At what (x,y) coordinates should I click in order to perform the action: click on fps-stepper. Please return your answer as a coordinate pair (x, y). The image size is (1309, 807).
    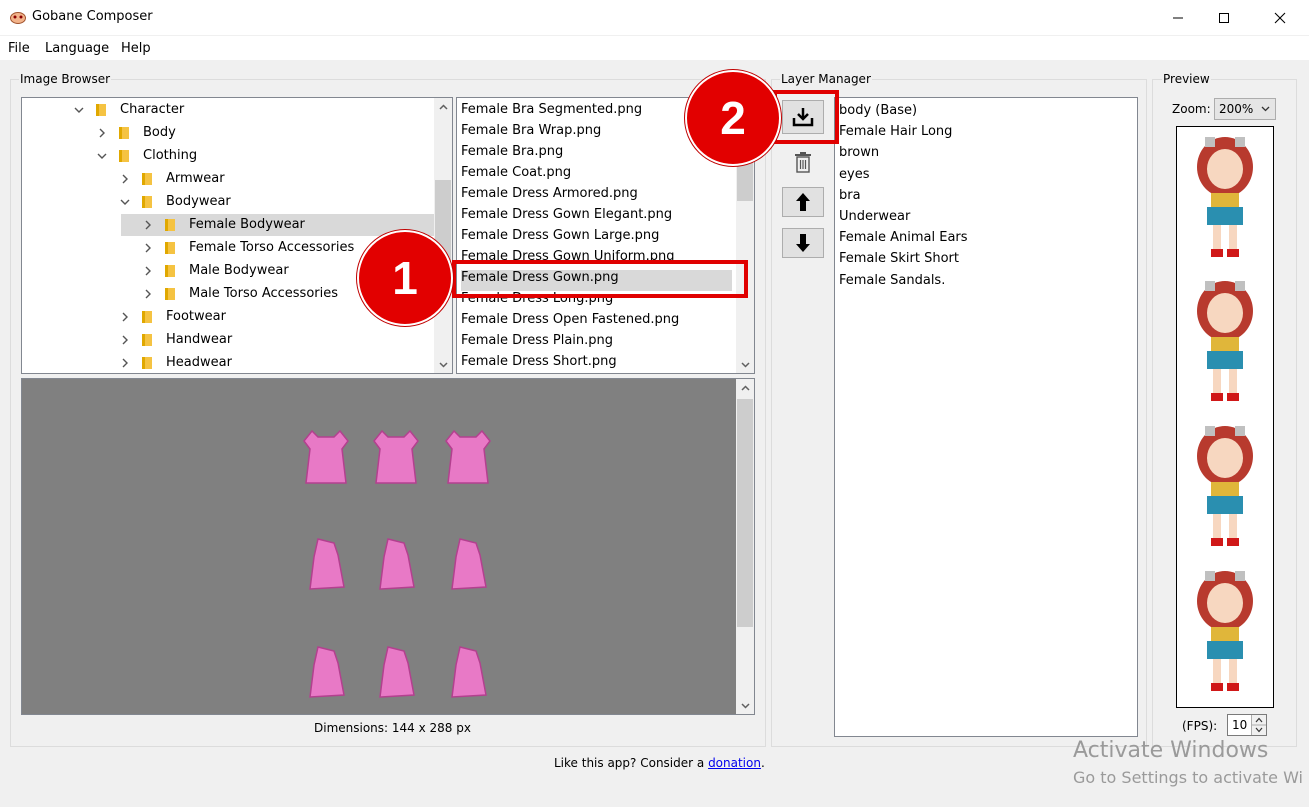
    Looking at the image, I should click on (1258, 725).